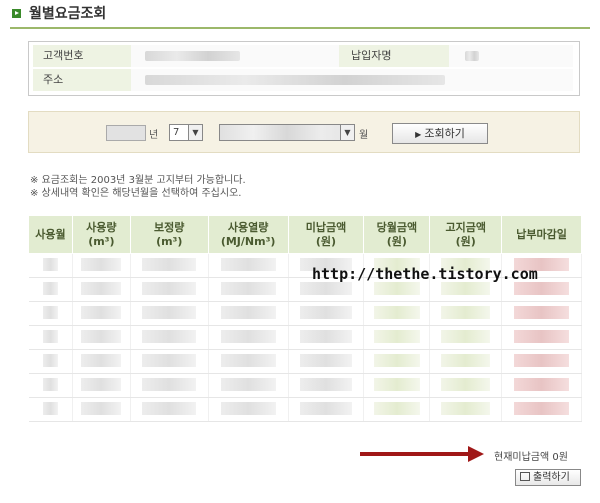 The width and height of the screenshot is (600, 503). I want to click on period-select: ▼, so click(287, 132).